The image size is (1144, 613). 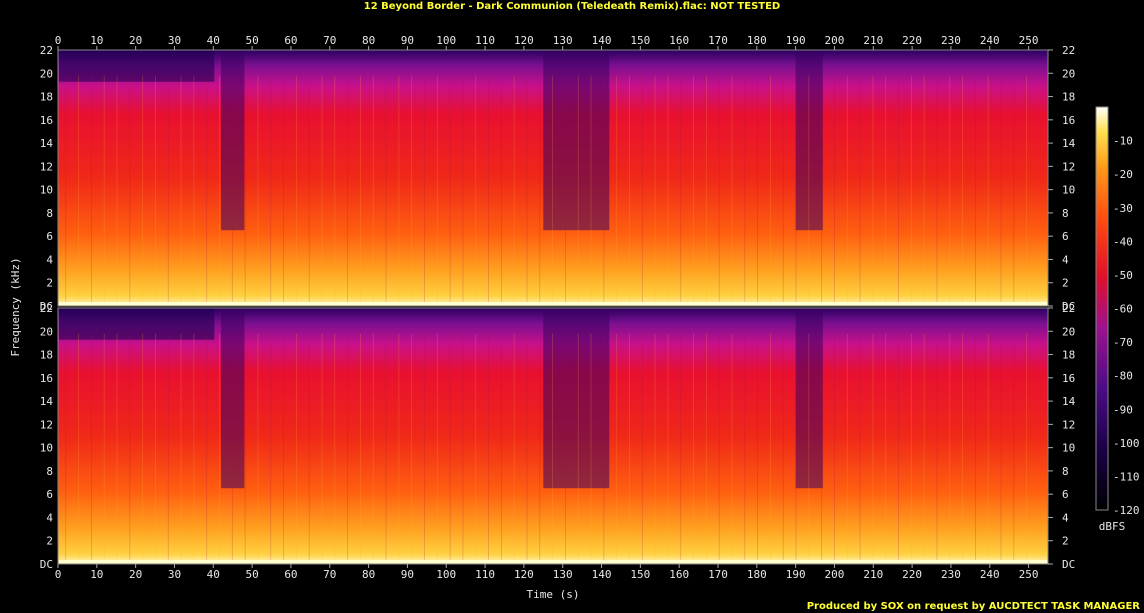 I want to click on x-tick-label-top: 60, so click(x=290, y=40).